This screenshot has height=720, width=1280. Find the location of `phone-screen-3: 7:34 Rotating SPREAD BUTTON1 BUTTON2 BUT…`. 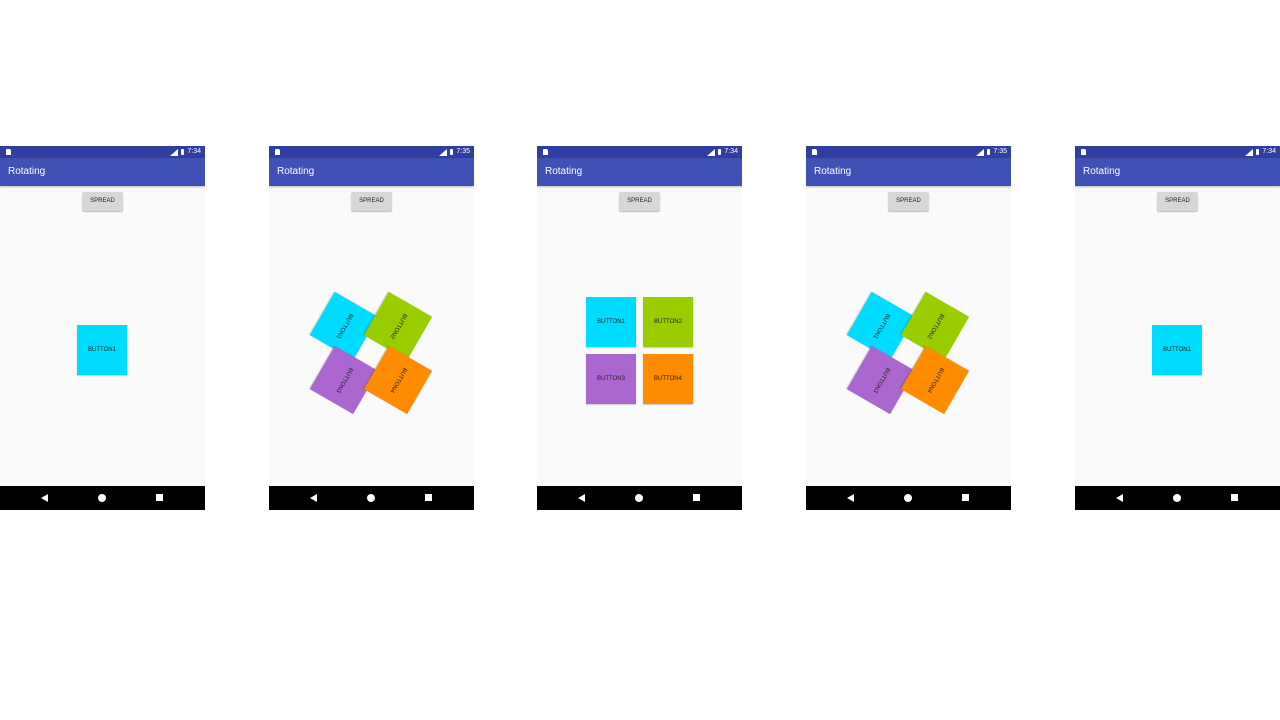

phone-screen-3: 7:34 Rotating SPREAD BUTTON1 BUTTON2 BUT… is located at coordinates (639, 328).